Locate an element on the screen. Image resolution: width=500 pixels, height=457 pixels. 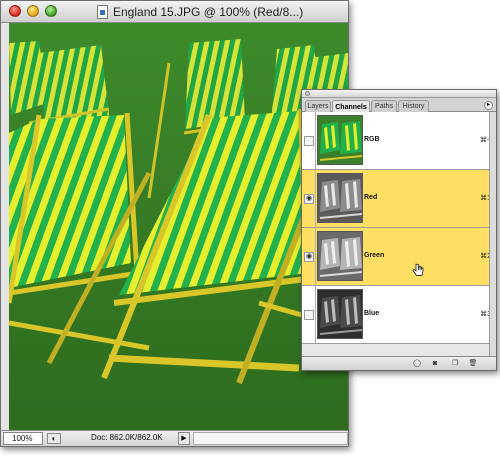
channel-thumbnail-green is located at coordinates (340, 256).